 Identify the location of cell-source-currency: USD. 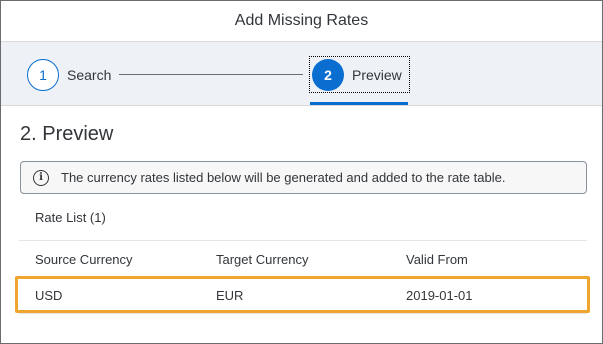
(49, 295).